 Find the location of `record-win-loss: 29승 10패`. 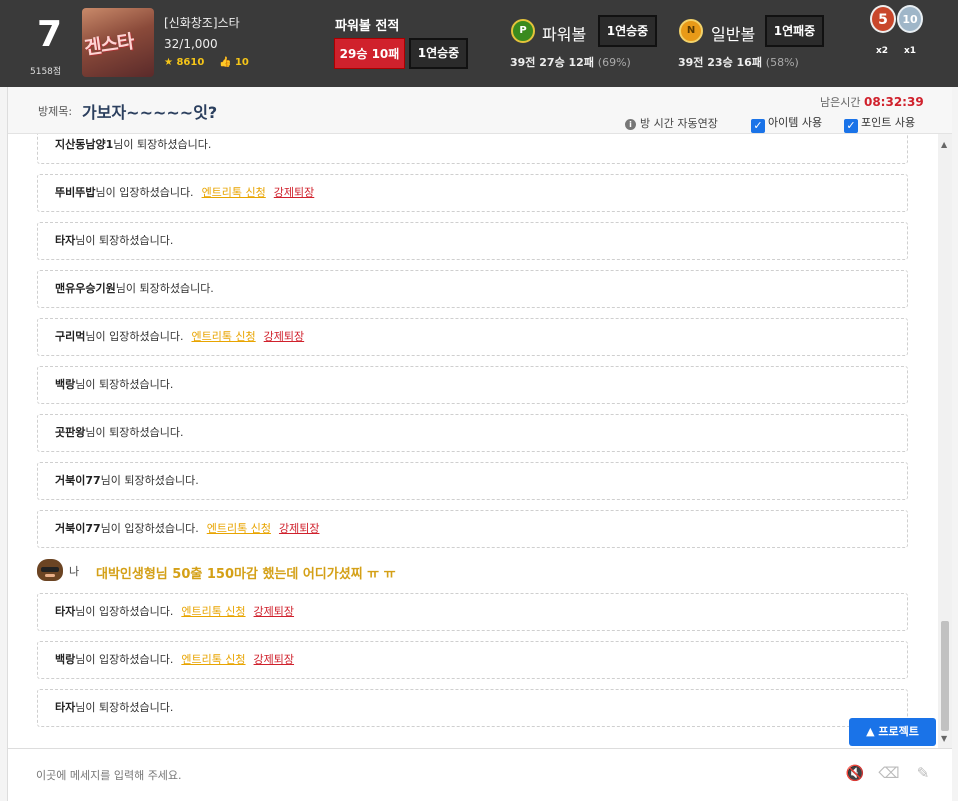

record-win-loss: 29승 10패 is located at coordinates (369, 53).